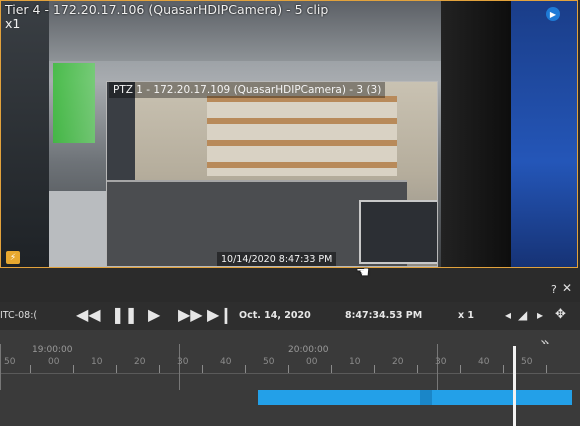 The image size is (580, 426). What do you see at coordinates (190, 315) in the screenshot?
I see `fast-forward-icon: ▶▶` at bounding box center [190, 315].